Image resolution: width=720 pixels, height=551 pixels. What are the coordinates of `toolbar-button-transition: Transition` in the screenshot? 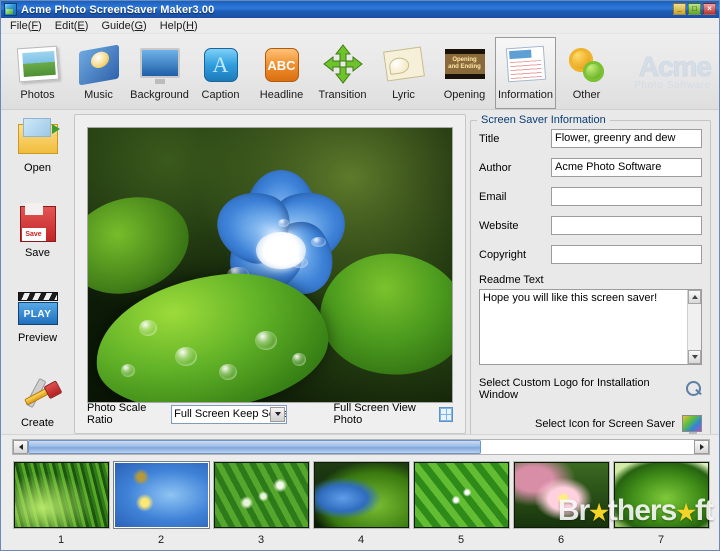 It's located at (342, 73).